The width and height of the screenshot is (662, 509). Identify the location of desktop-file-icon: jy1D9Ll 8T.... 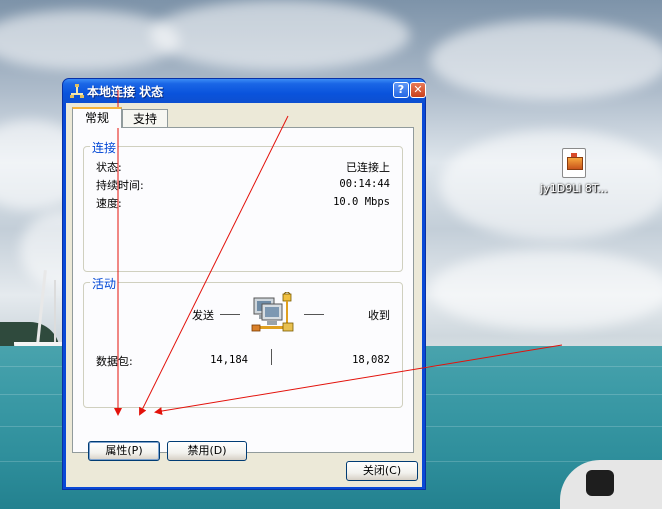
(574, 171).